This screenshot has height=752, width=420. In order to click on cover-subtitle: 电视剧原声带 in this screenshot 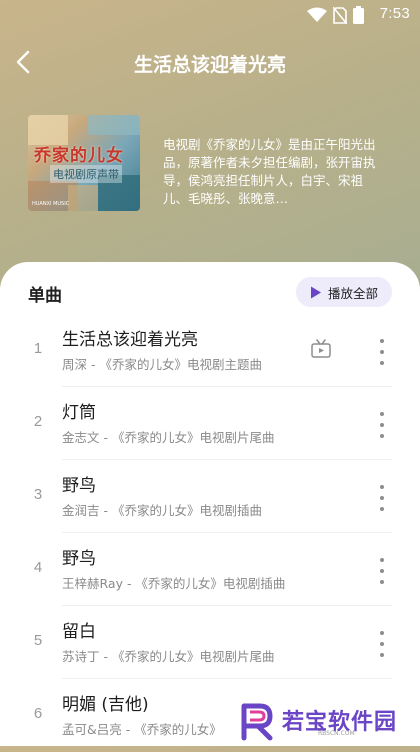, I will do `click(86, 174)`.